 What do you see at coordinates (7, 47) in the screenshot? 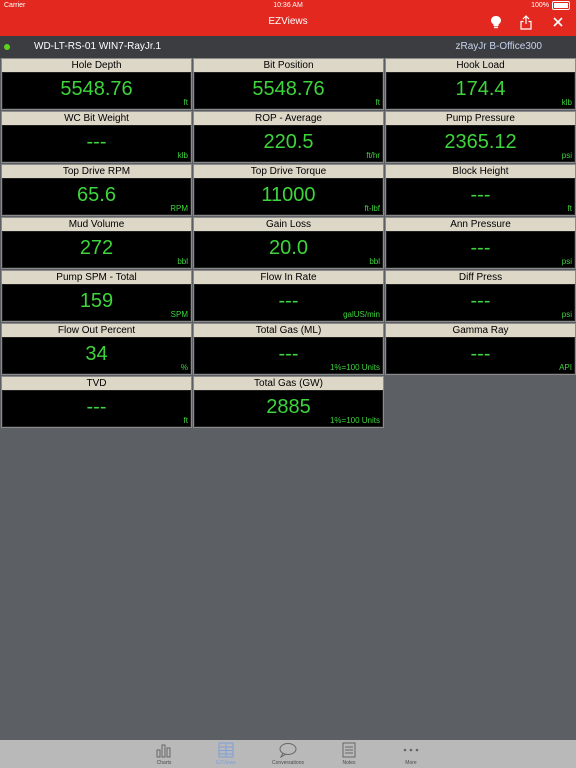
I see `connection-status-icon` at bounding box center [7, 47].